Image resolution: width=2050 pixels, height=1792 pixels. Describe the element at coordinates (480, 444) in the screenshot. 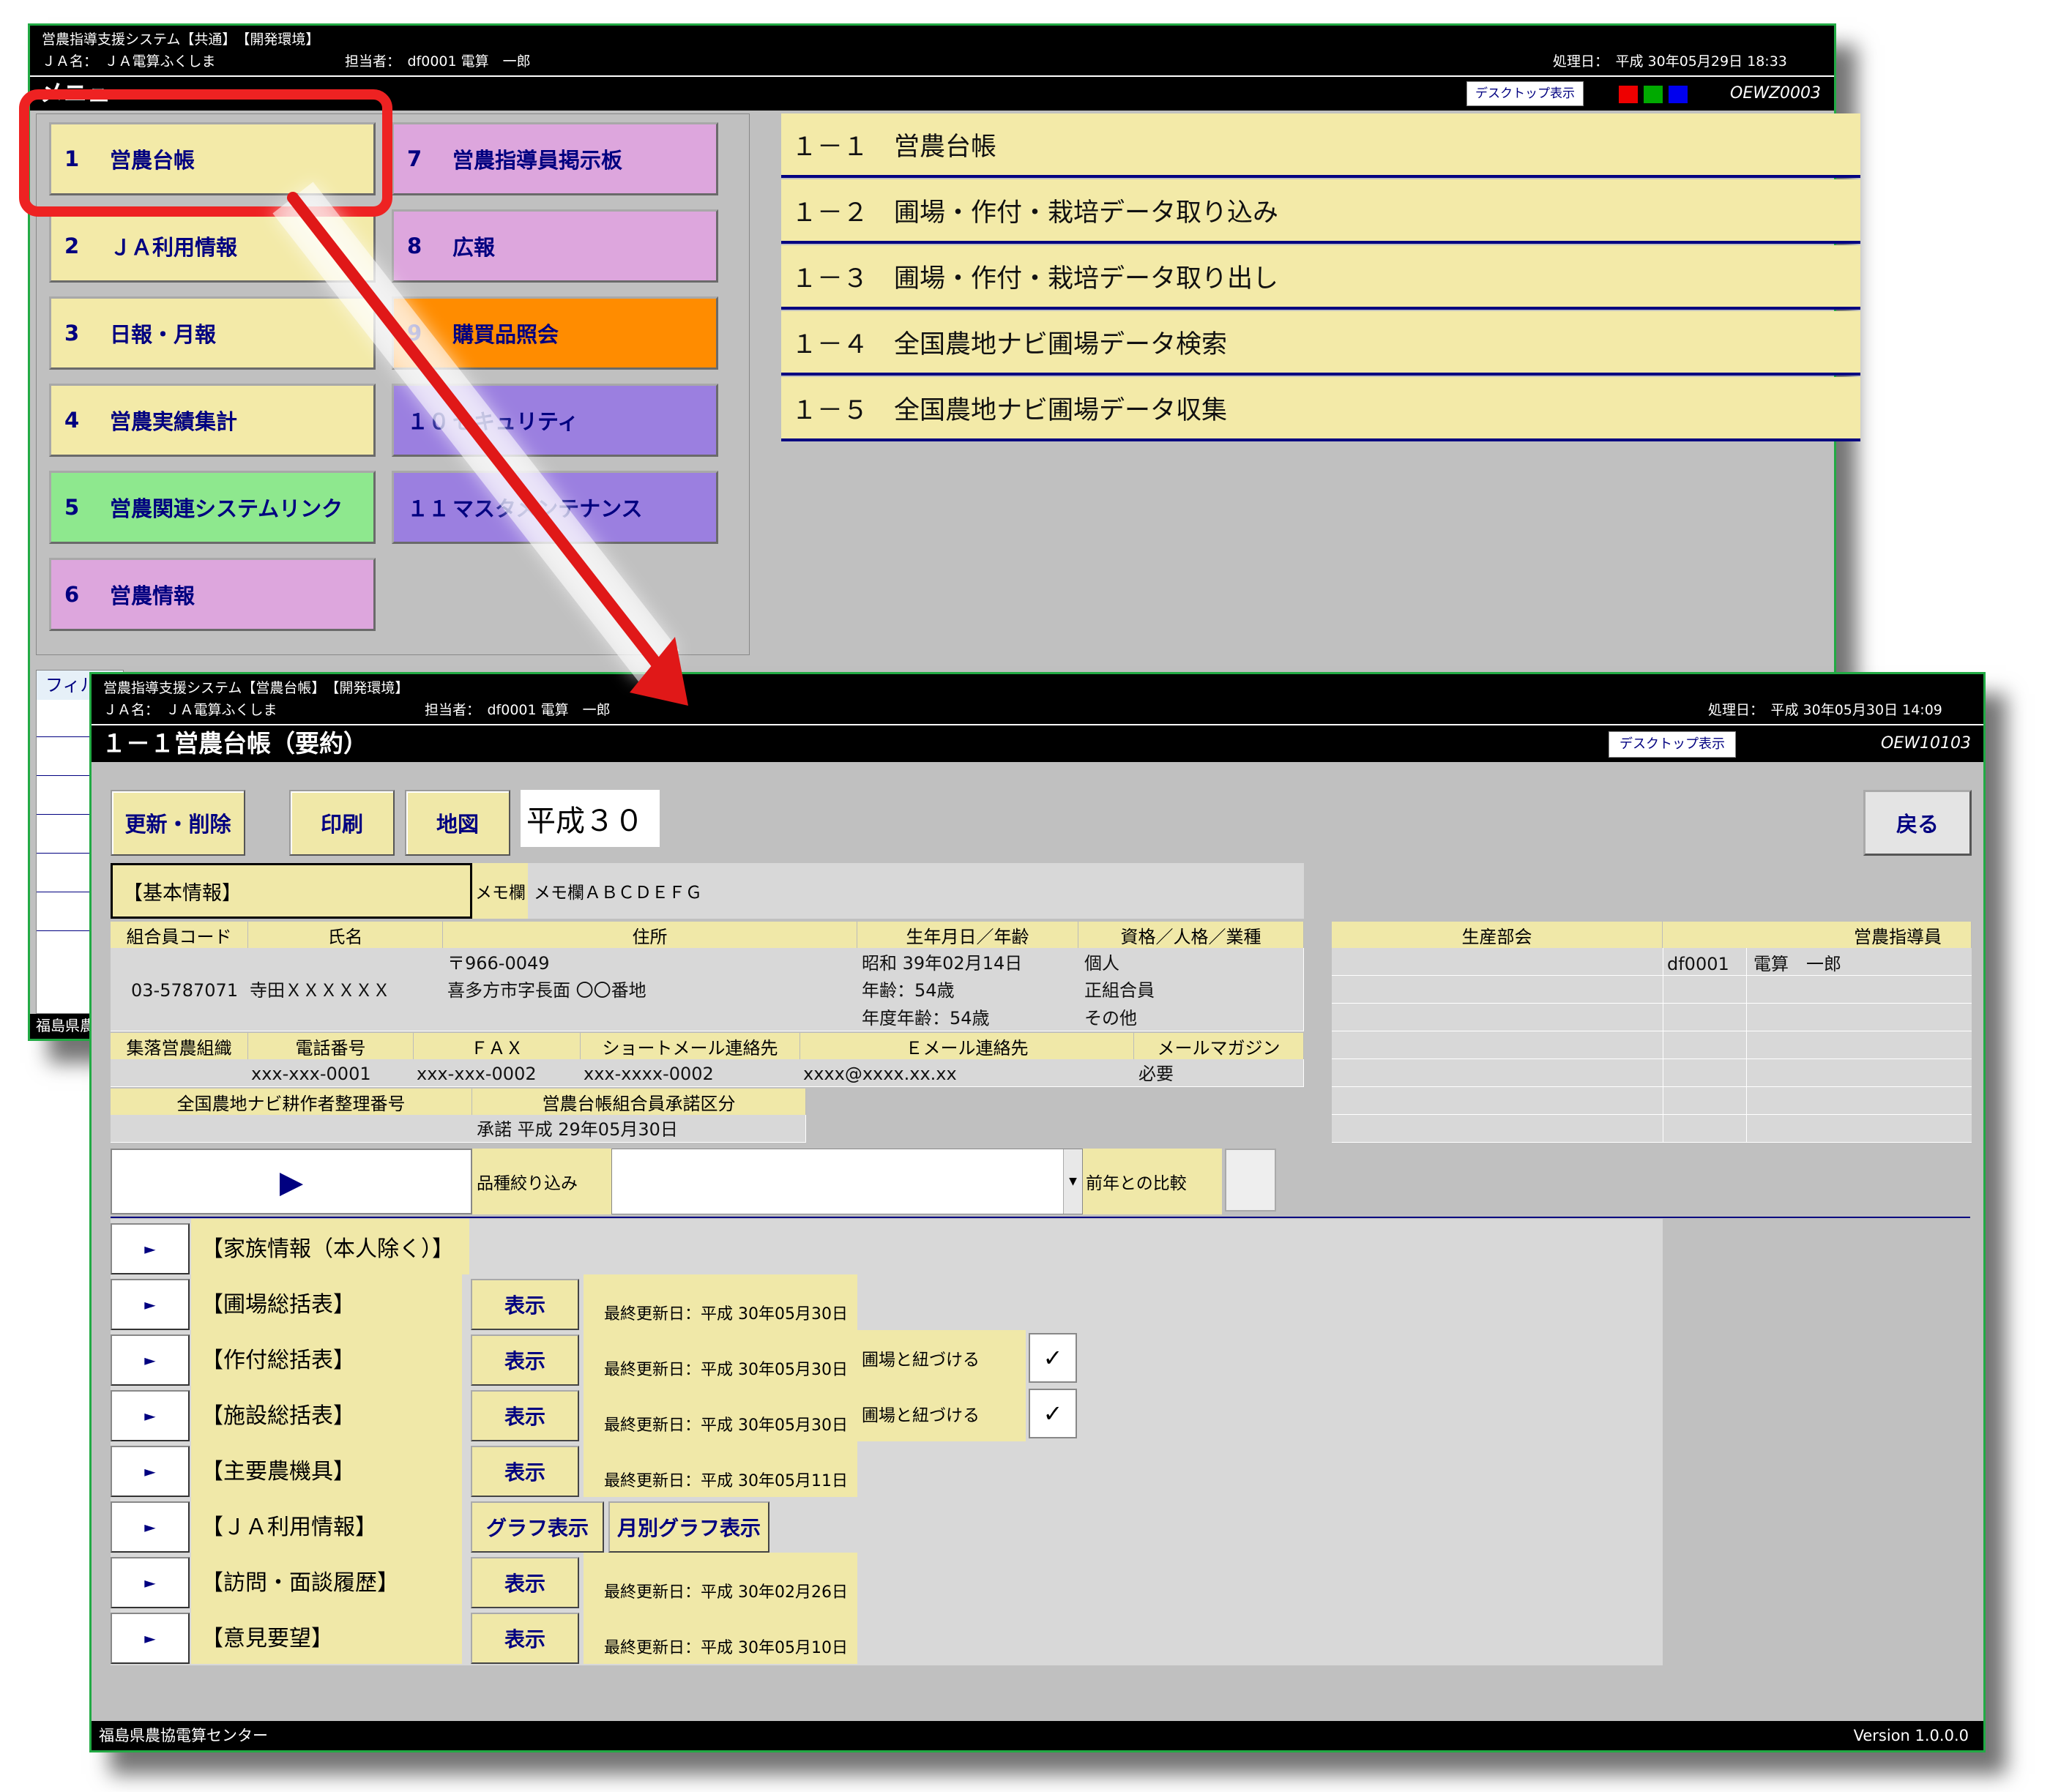

I see `red-arrow` at that location.